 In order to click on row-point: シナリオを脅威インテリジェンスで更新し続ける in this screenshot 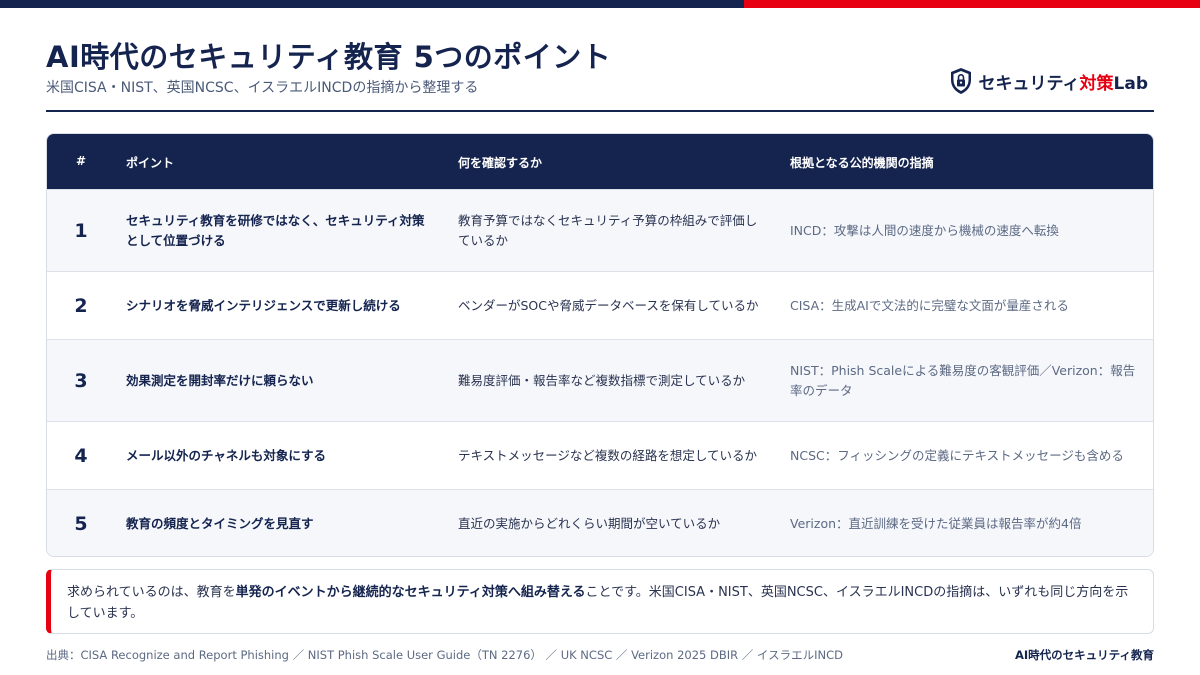, I will do `click(263, 305)`.